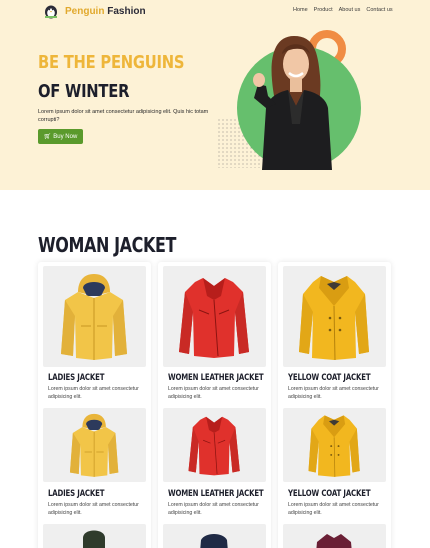  Describe the element at coordinates (107, 245) in the screenshot. I see `section-title: WOMAN JACKET` at that location.